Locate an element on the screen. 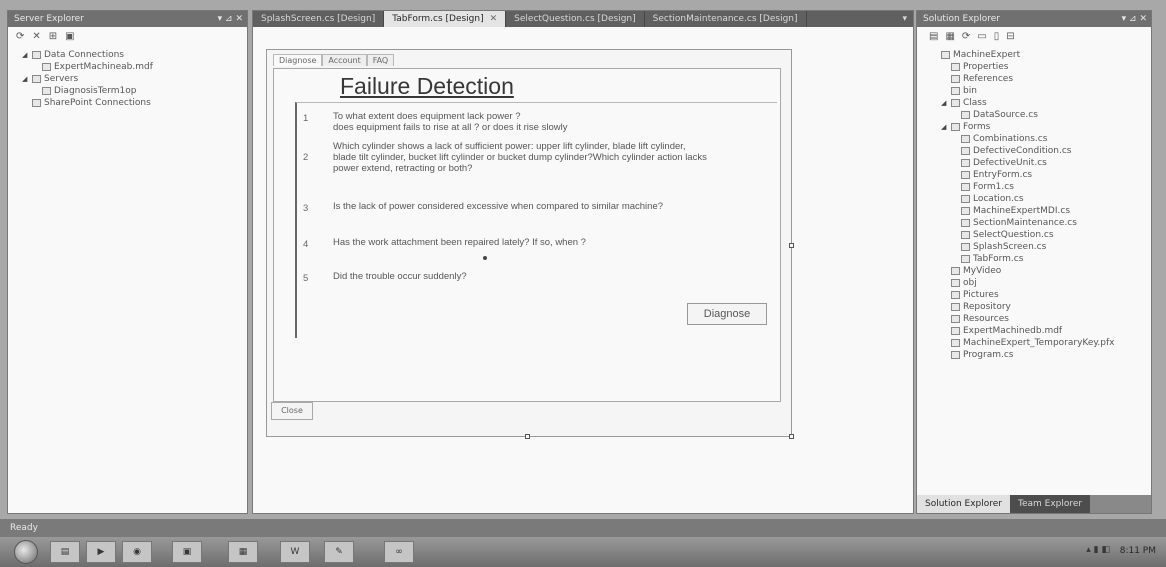  tab-list-arrow-icon: ▾ is located at coordinates (904, 19).